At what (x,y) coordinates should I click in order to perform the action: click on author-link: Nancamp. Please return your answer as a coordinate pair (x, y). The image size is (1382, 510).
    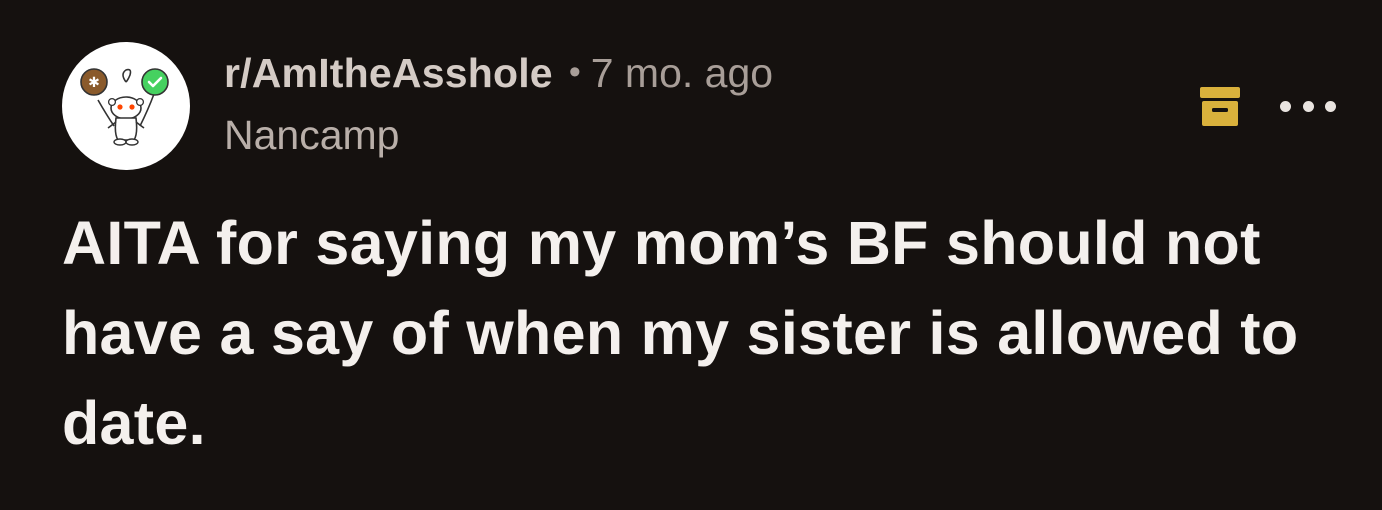
    Looking at the image, I should click on (498, 135).